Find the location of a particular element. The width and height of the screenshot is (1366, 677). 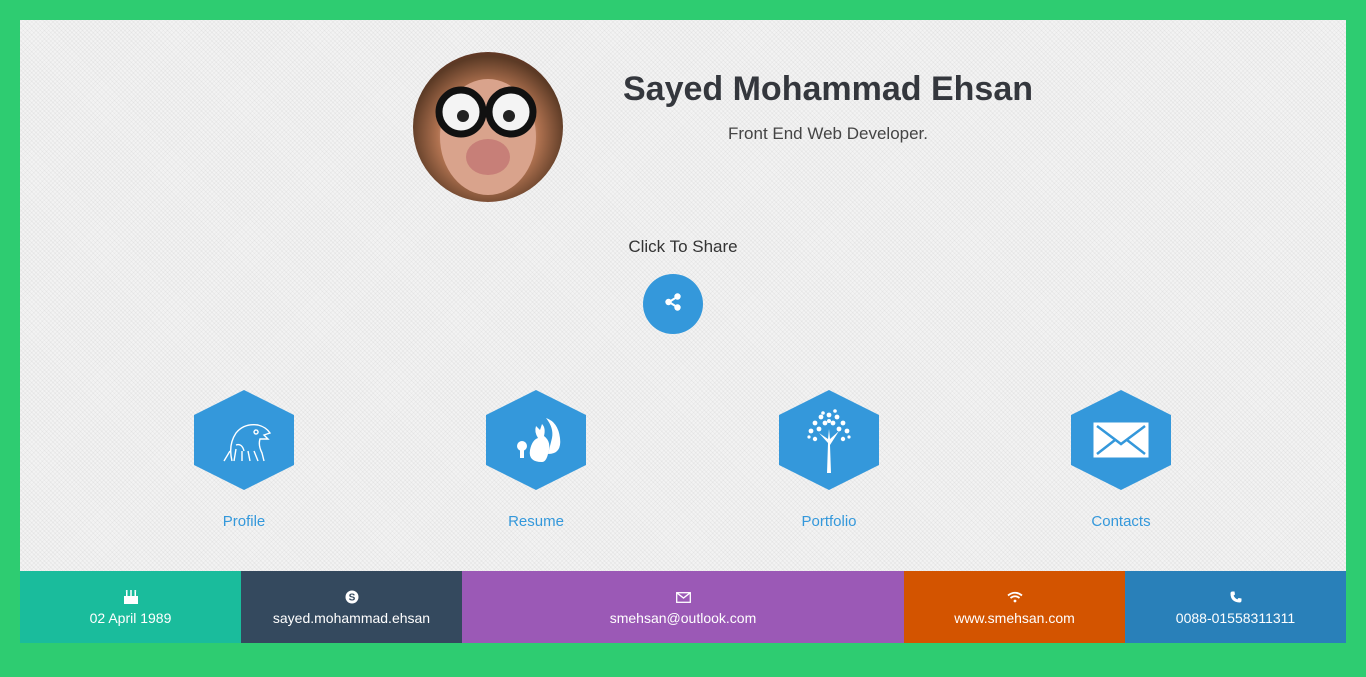

footer-website-text: www.smehsan.com is located at coordinates (1014, 618).